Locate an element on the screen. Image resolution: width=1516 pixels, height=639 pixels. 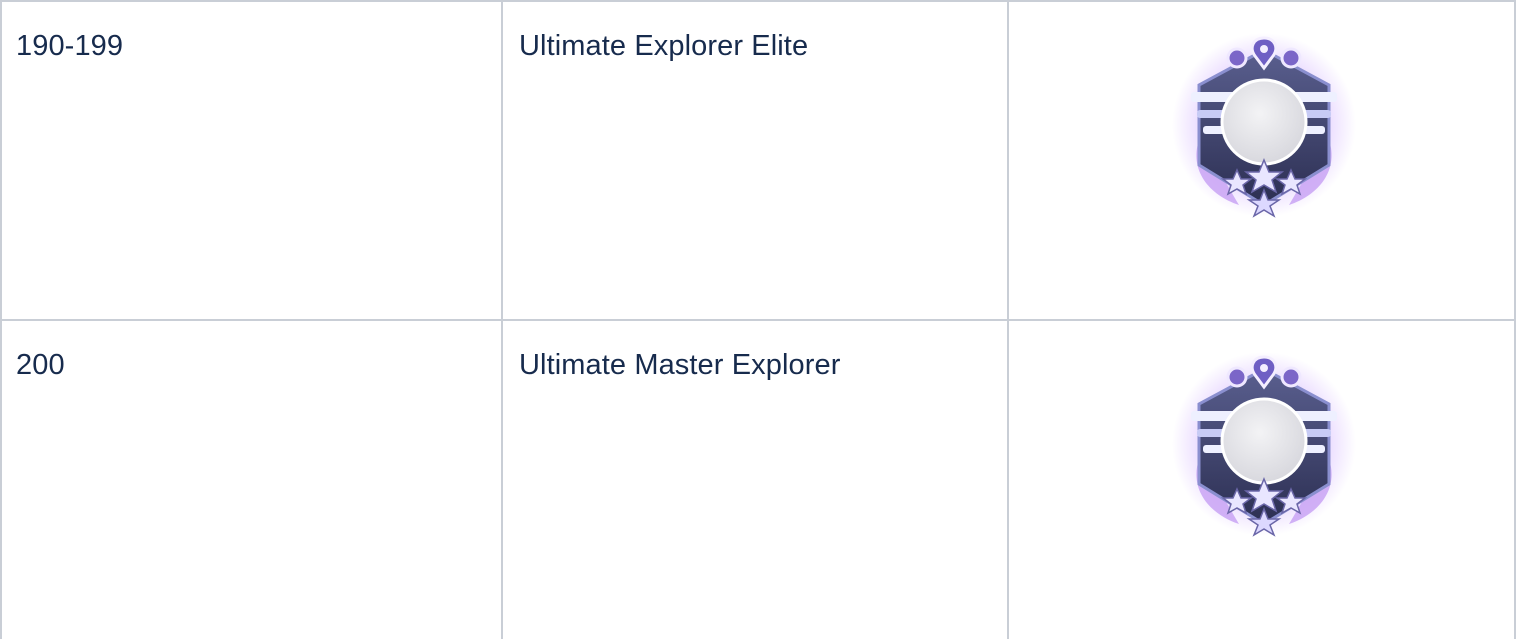
level-title: Ultimate Master Explorer is located at coordinates (680, 365).